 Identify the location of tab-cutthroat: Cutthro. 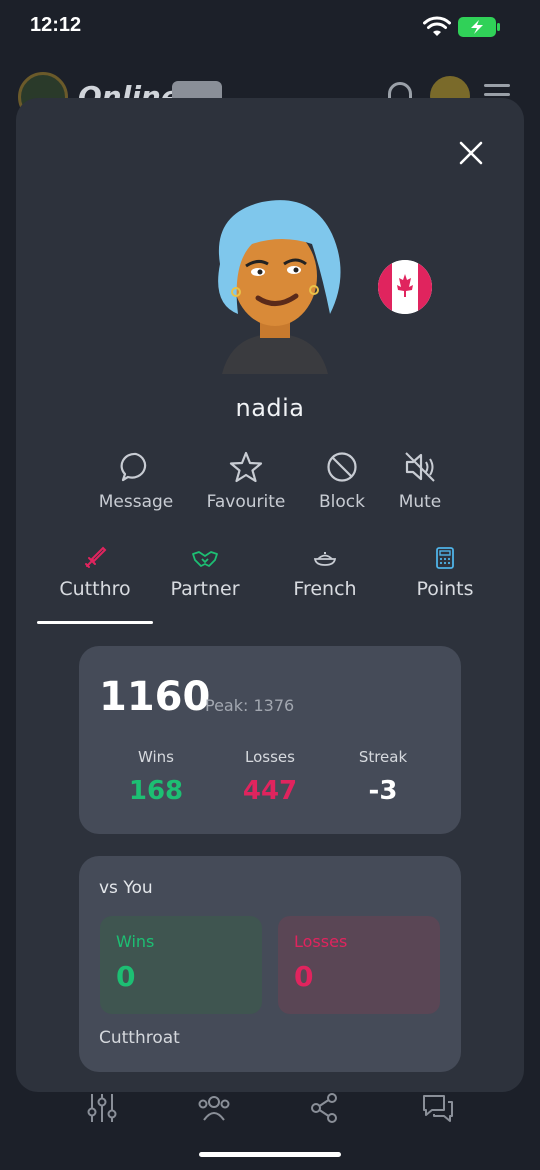
(95, 573).